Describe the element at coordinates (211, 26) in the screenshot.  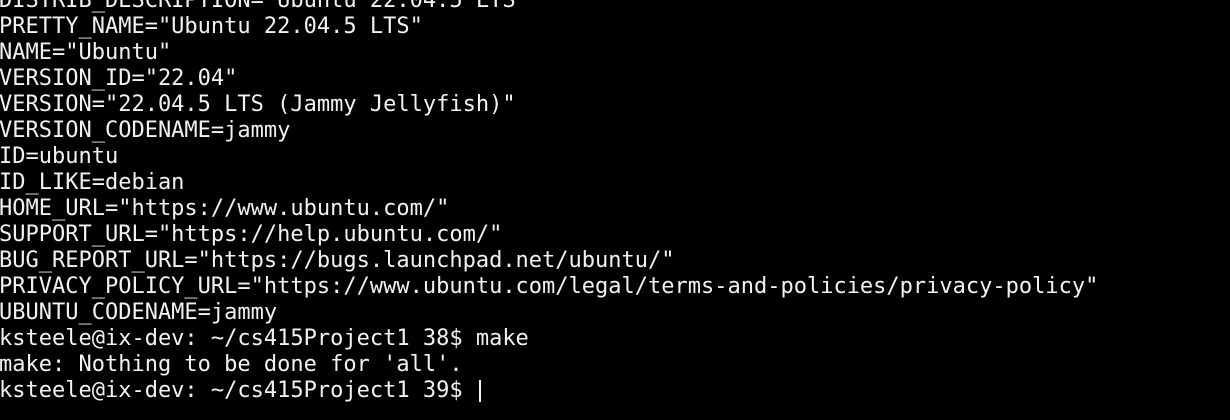
I see `output-line: PRETTY_NAME="Ubuntu 22.04.5 LTS"` at that location.